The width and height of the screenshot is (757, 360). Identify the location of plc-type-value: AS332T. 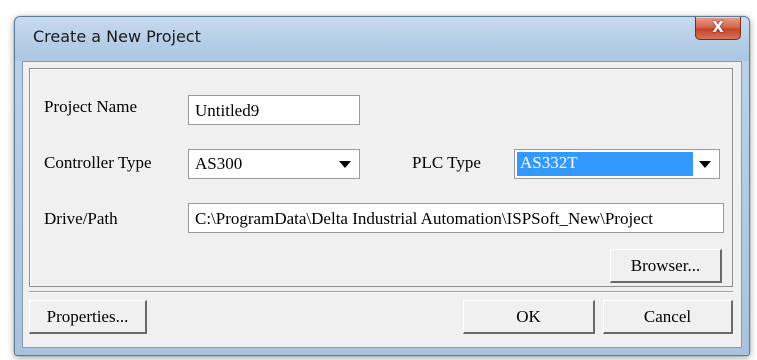
(605, 164).